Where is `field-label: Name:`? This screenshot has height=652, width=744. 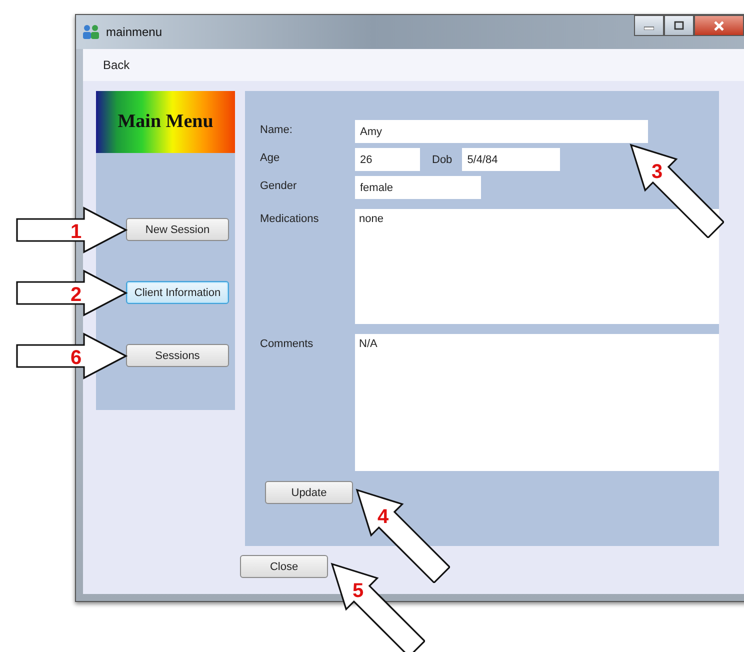
field-label: Name: is located at coordinates (277, 129).